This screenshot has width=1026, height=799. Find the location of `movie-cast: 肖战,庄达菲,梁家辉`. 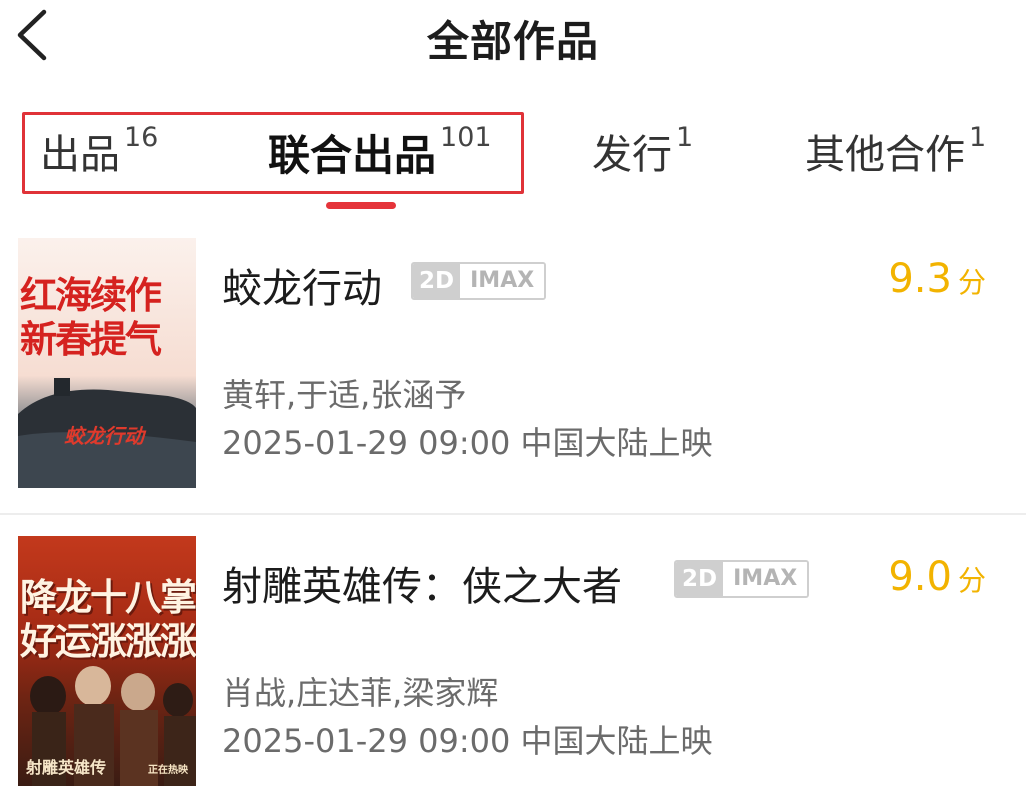

movie-cast: 肖战,庄达菲,梁家辉 is located at coordinates (360, 693).